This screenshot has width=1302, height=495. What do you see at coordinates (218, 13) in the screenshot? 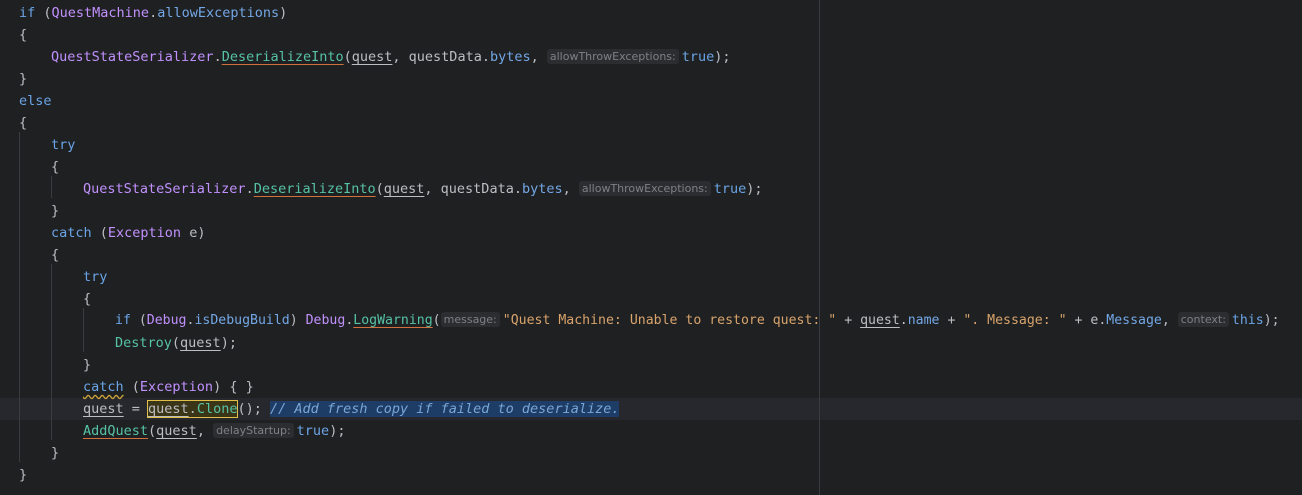
I see `property-name: allowExceptions` at bounding box center [218, 13].